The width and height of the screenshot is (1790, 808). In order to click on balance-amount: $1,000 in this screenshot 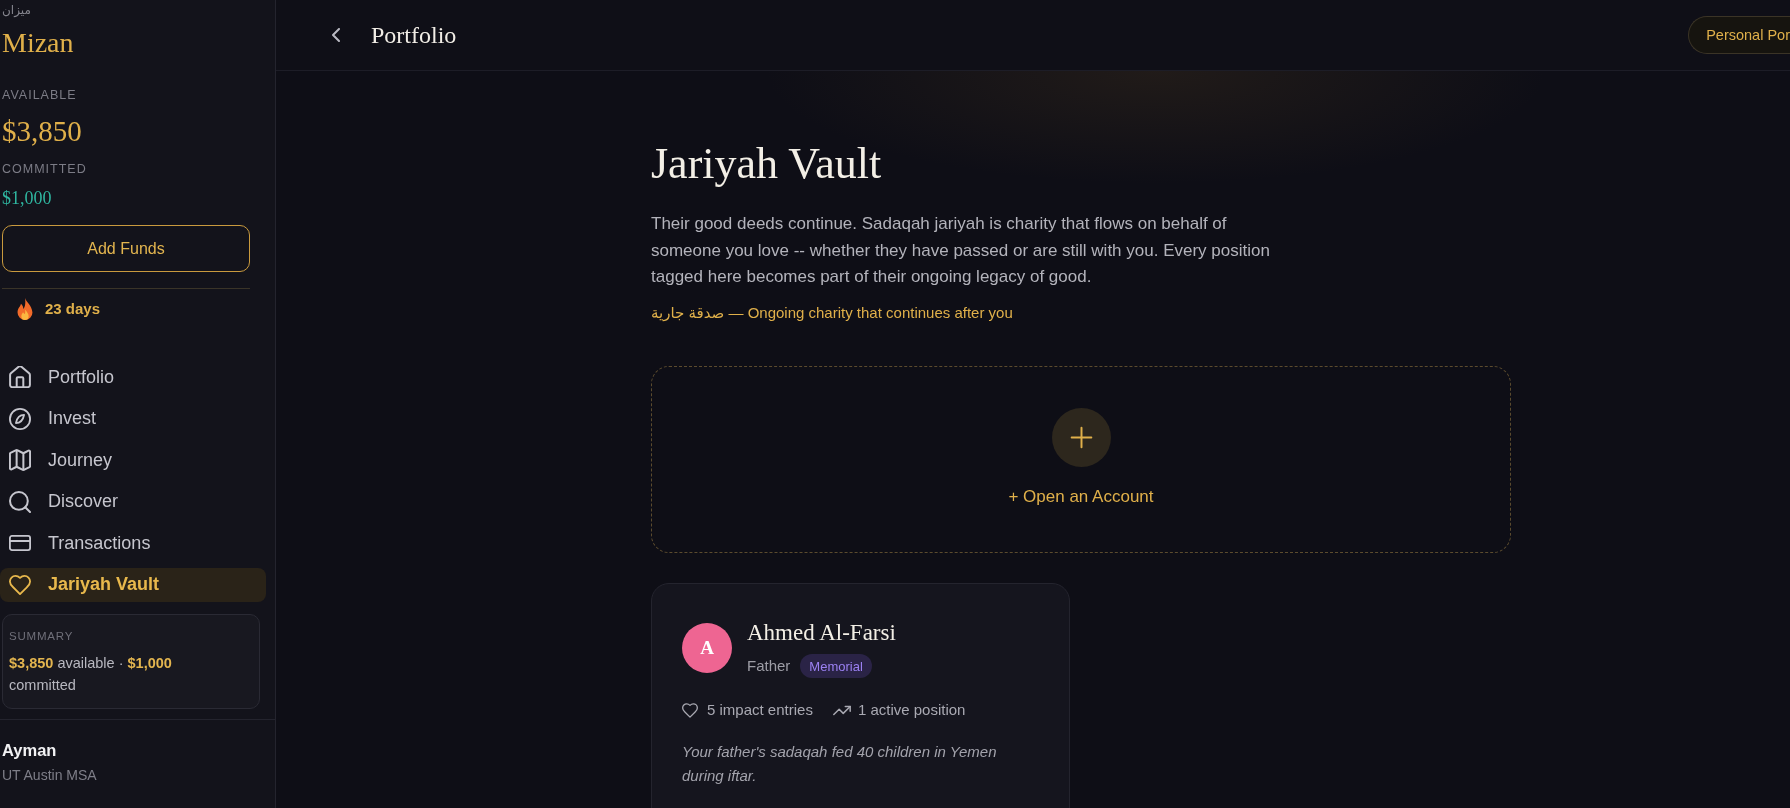, I will do `click(27, 198)`.